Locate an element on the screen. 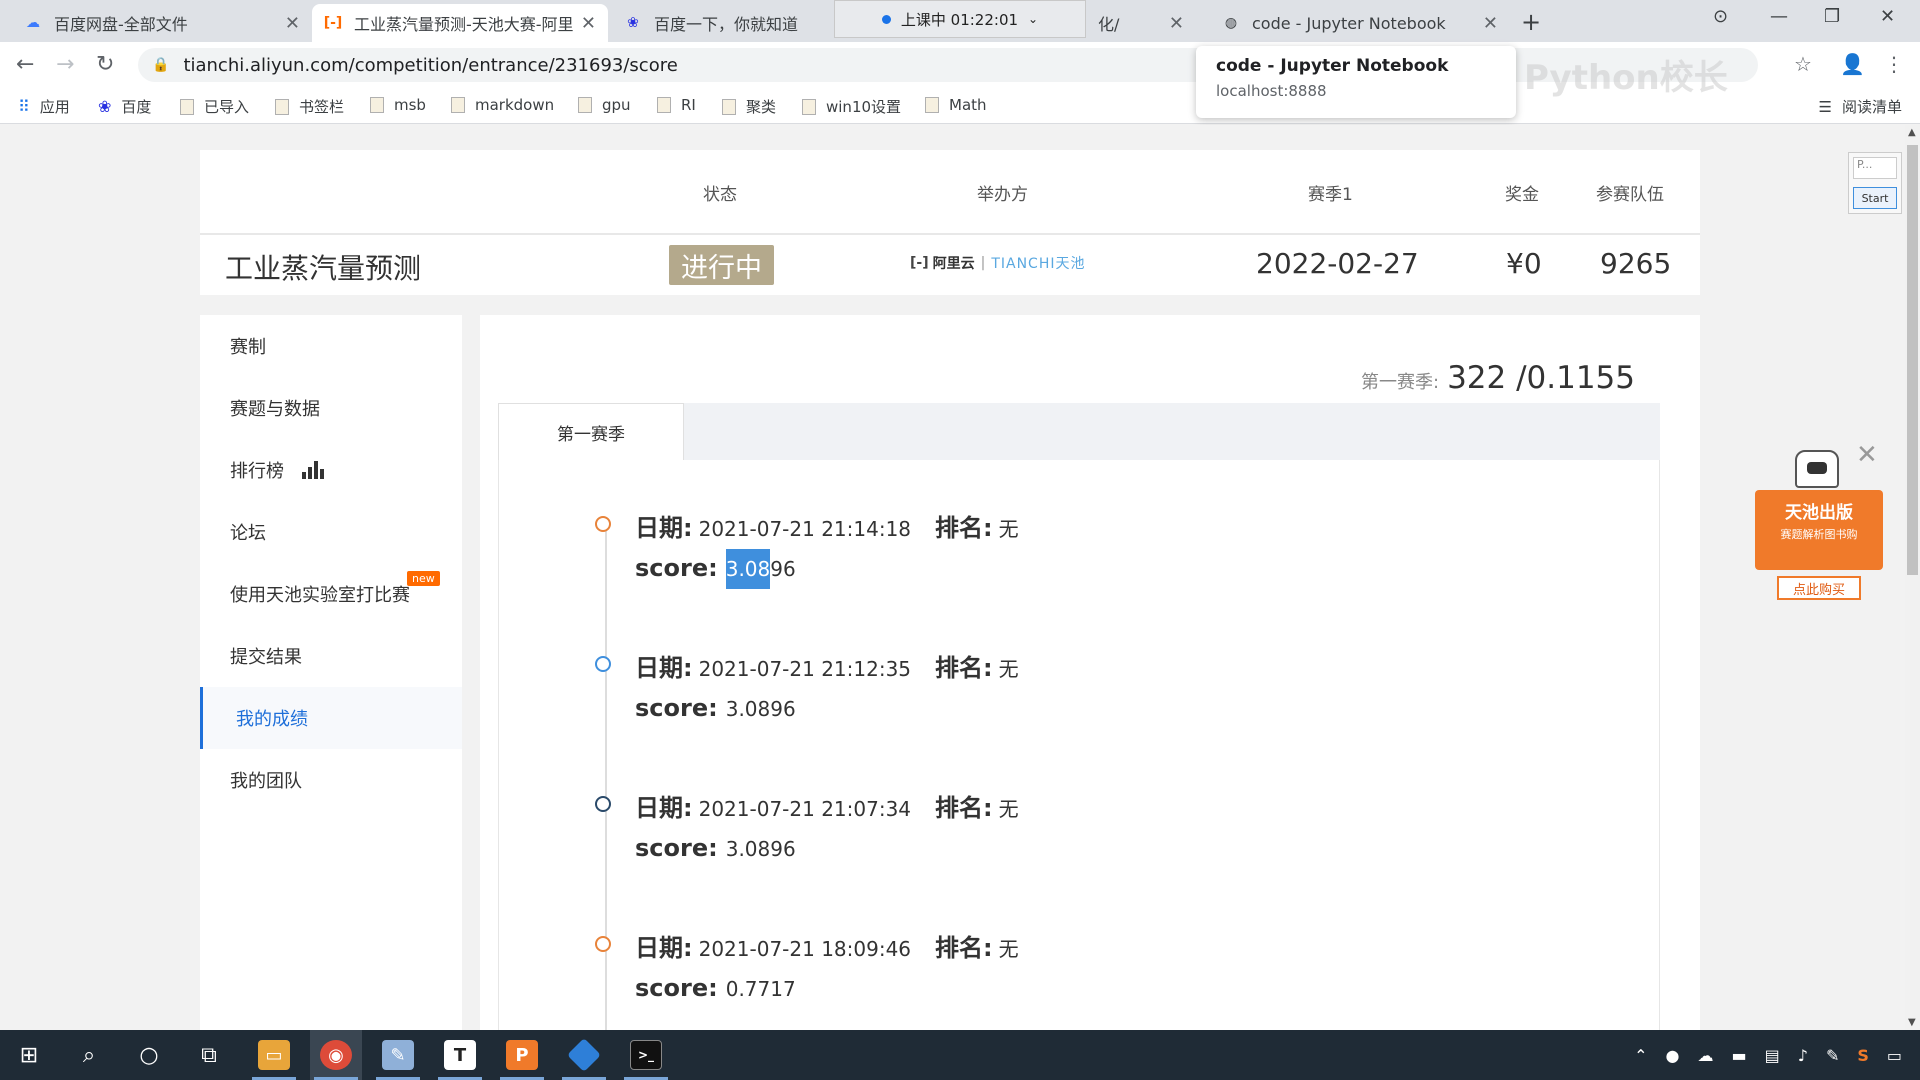 This screenshot has width=1920, height=1080. bookmark-folder: gpu is located at coordinates (604, 105).